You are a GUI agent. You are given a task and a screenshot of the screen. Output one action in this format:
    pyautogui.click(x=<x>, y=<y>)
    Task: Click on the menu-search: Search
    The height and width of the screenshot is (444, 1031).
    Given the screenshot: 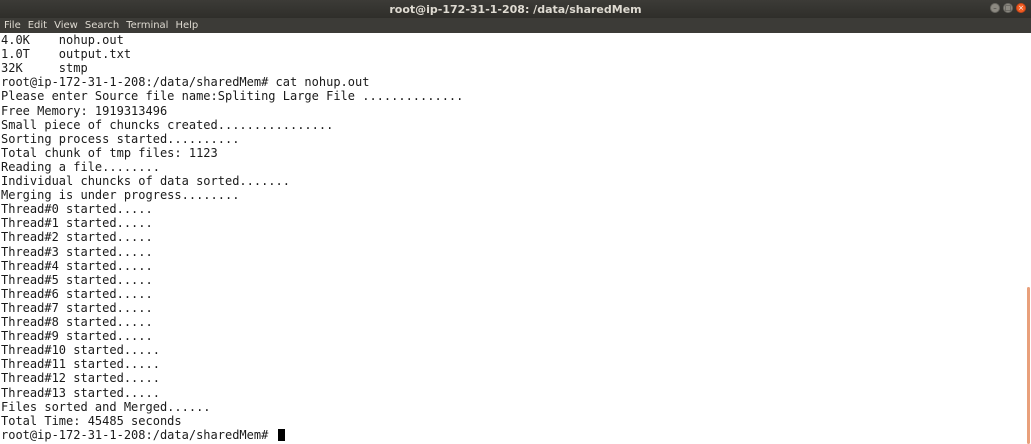 What is the action you would take?
    pyautogui.click(x=102, y=25)
    